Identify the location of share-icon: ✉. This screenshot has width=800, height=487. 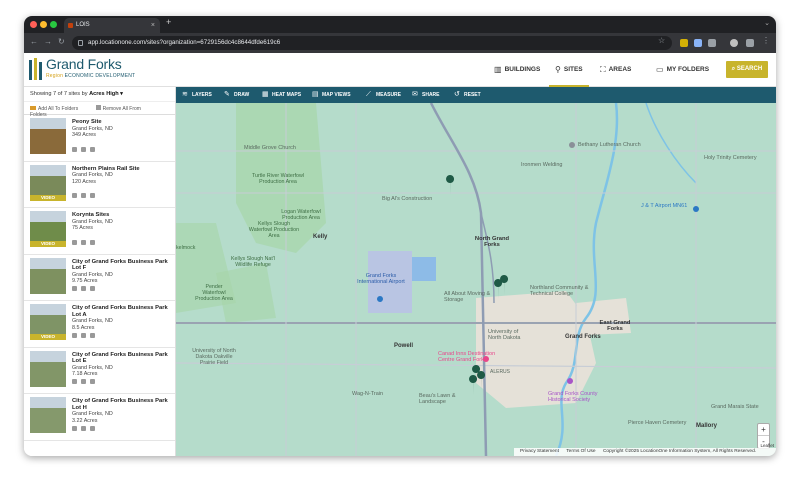
(415, 94).